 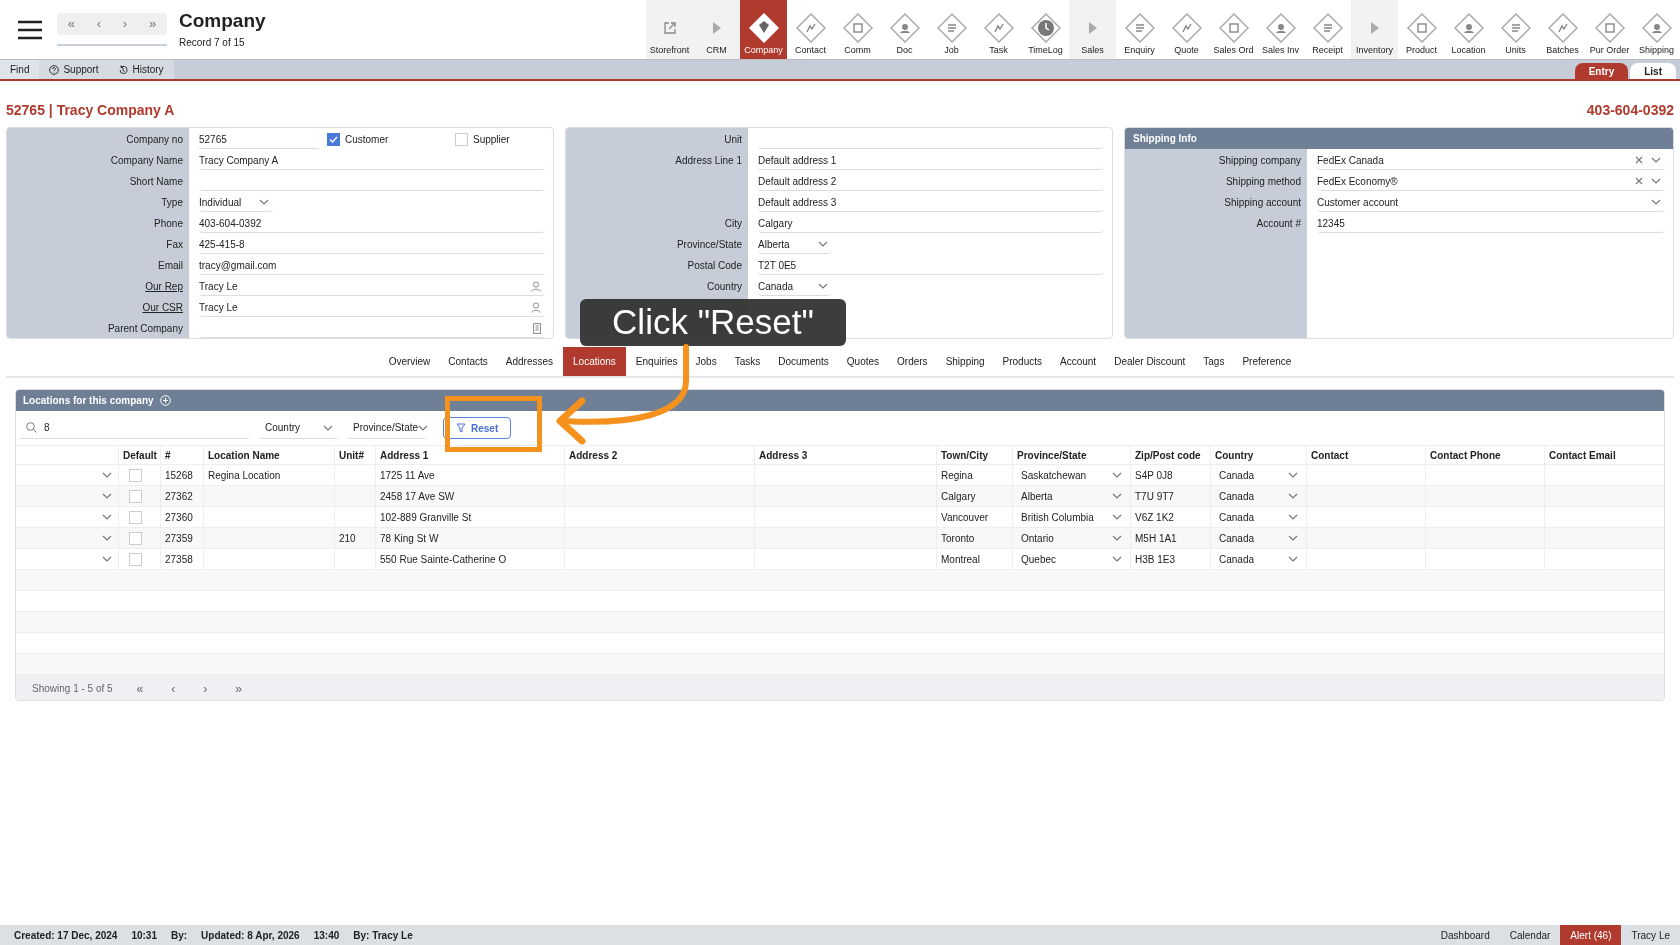 I want to click on tab: Contacts, so click(x=468, y=361).